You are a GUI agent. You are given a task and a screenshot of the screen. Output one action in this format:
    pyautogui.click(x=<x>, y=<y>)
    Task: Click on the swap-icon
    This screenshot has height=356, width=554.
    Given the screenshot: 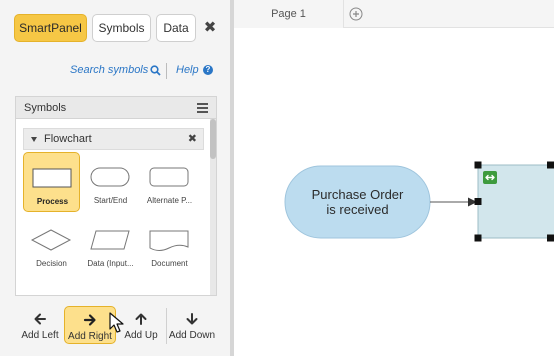 What is the action you would take?
    pyautogui.click(x=490, y=177)
    